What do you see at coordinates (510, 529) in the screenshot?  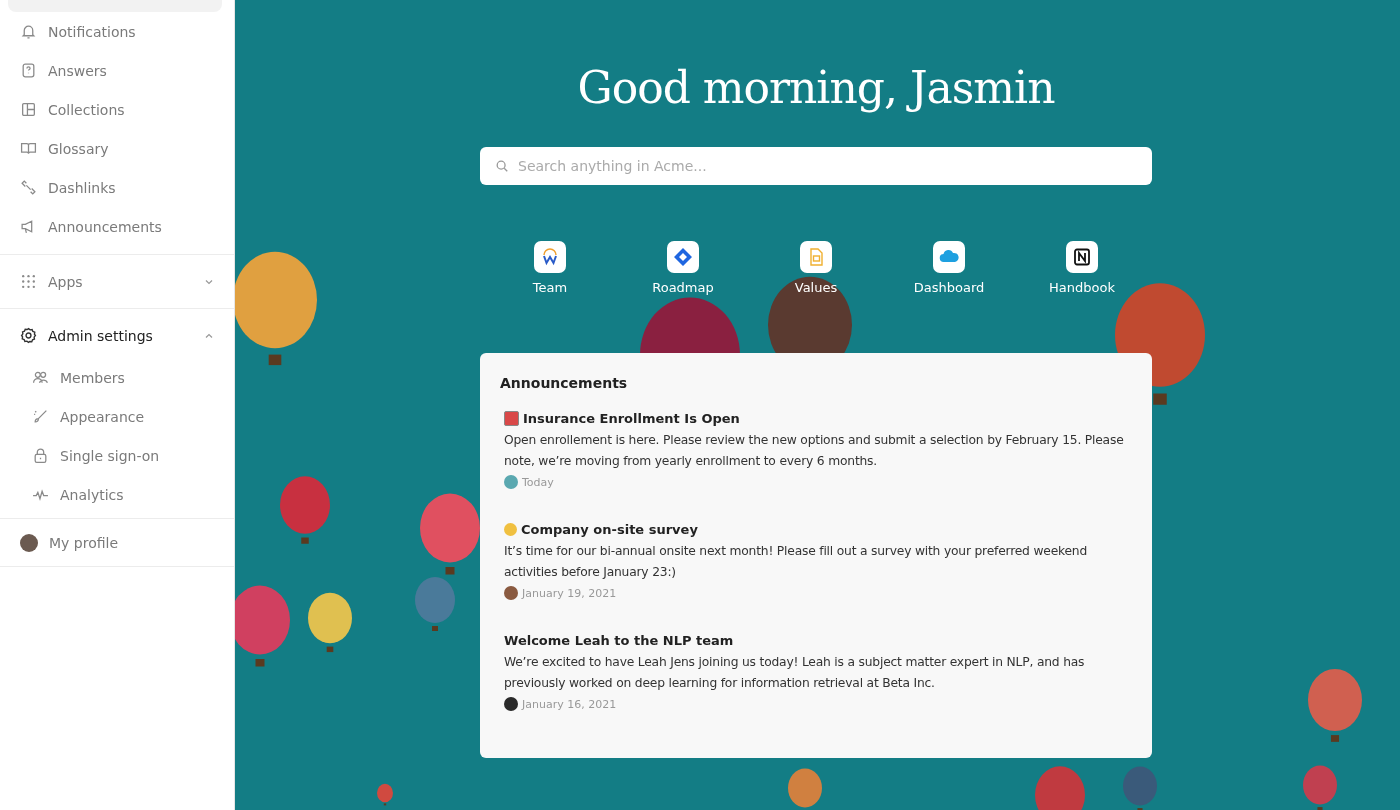 I see `face-emoji-icon` at bounding box center [510, 529].